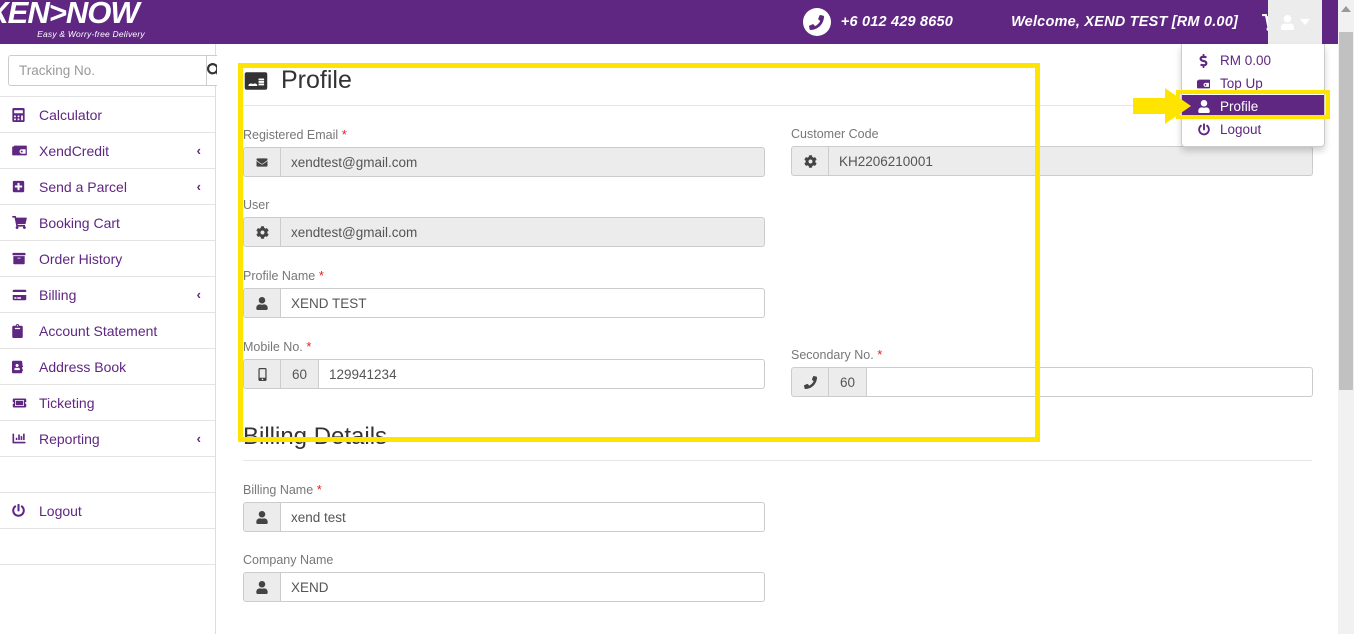 Image resolution: width=1354 pixels, height=634 pixels. Describe the element at coordinates (1305, 22) in the screenshot. I see `caret-down-icon` at that location.